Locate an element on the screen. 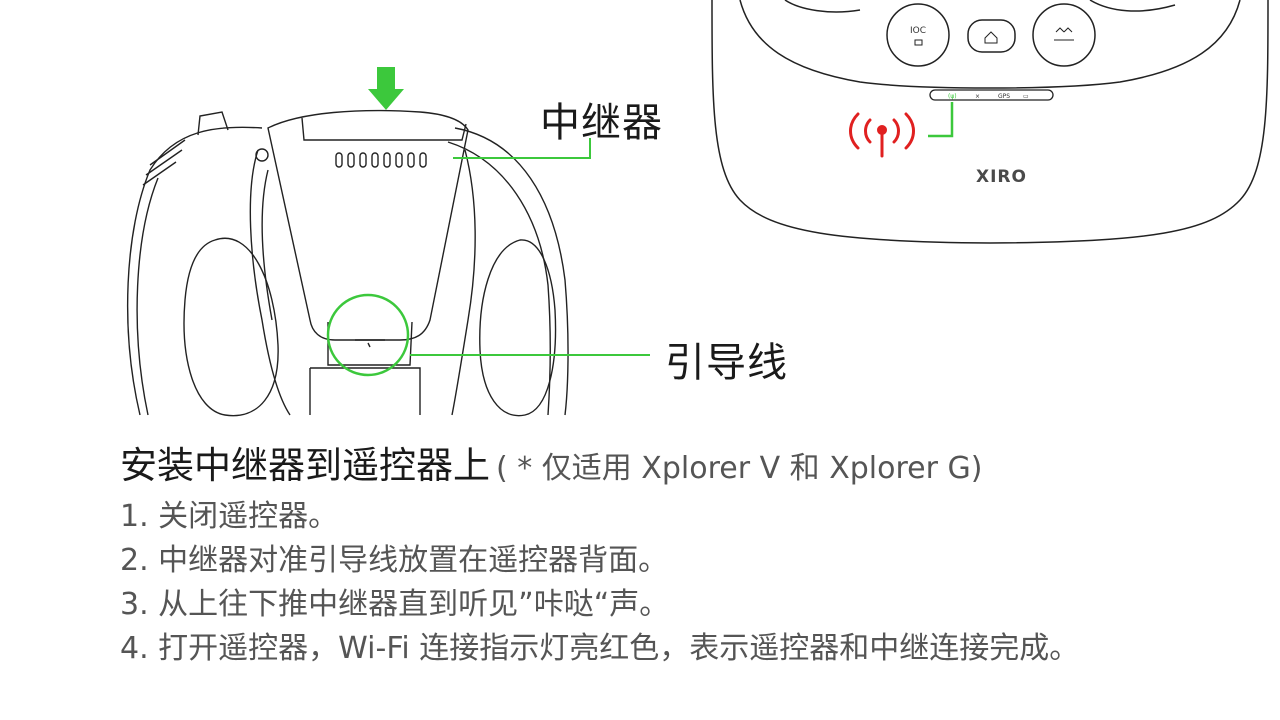 The width and height of the screenshot is (1280, 720). relay-callout-label: 中继器 is located at coordinates (601, 123).